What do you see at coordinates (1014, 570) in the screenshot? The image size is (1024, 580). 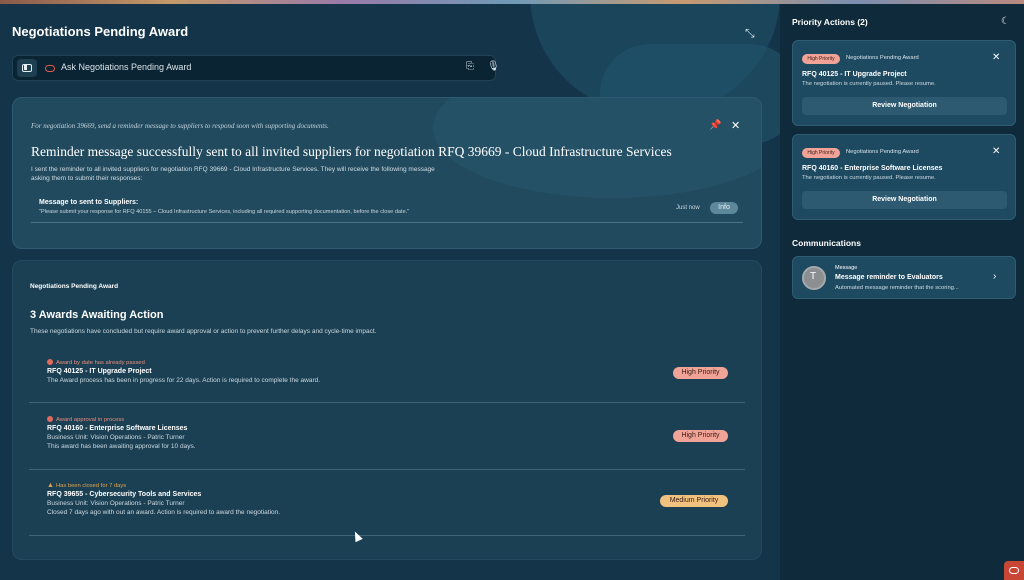 I see `oracle-assistant-button` at bounding box center [1014, 570].